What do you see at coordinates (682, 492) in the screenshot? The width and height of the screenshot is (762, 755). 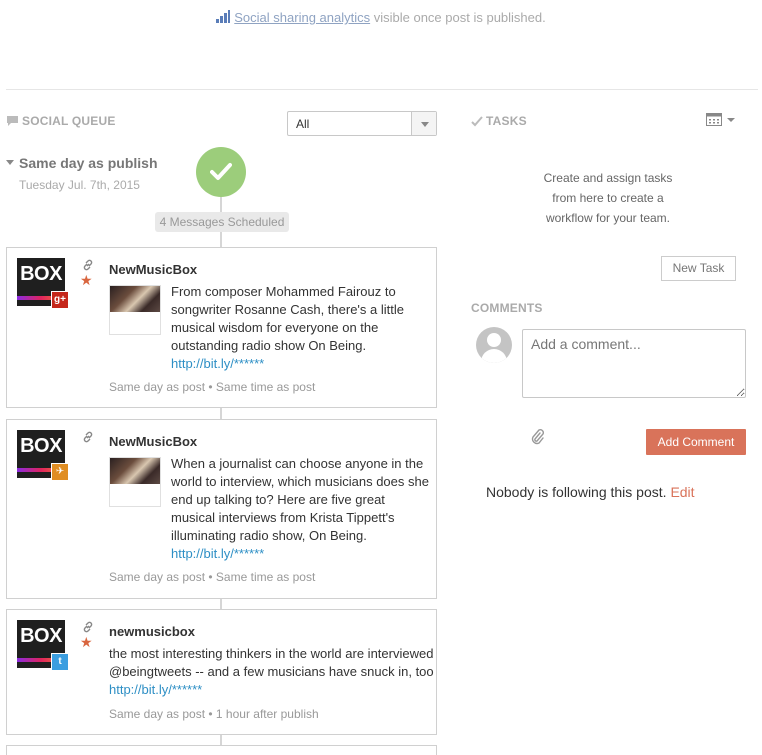 I see `edit-followers-link: Edit` at bounding box center [682, 492].